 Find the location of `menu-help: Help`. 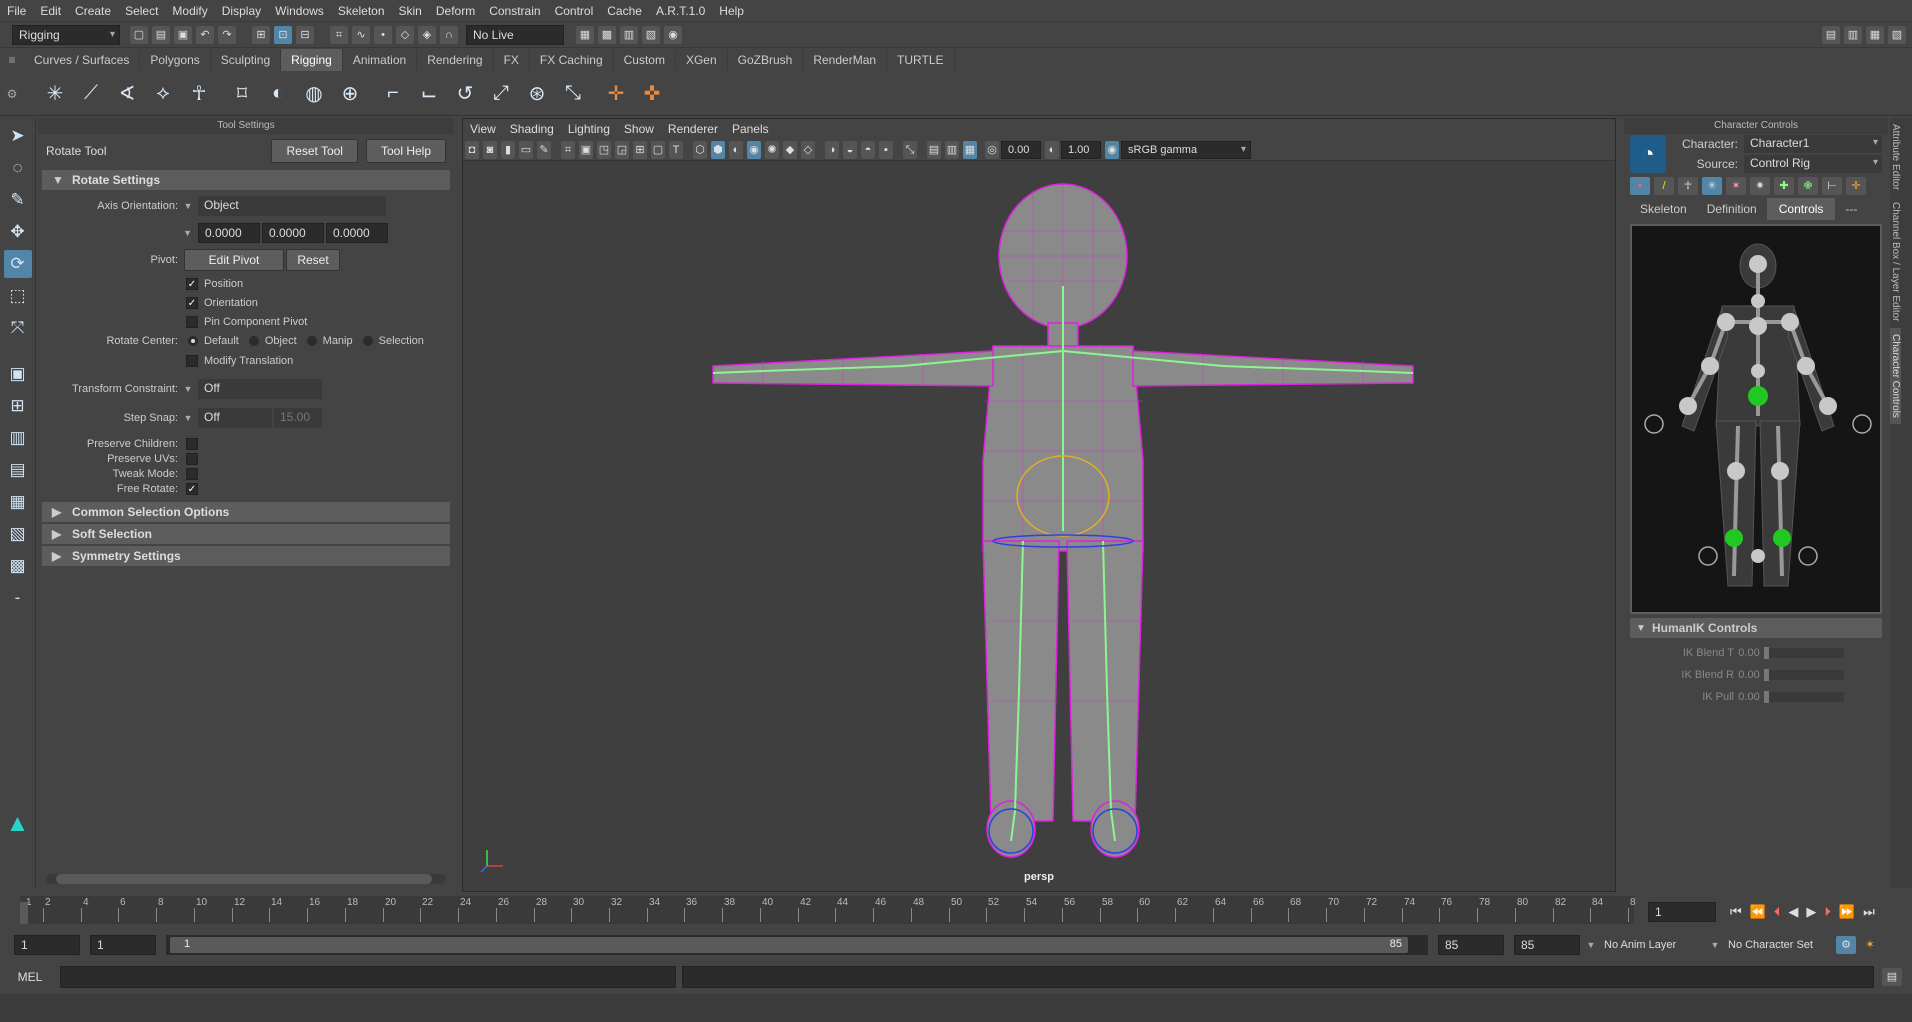

menu-help: Help is located at coordinates (731, 11).